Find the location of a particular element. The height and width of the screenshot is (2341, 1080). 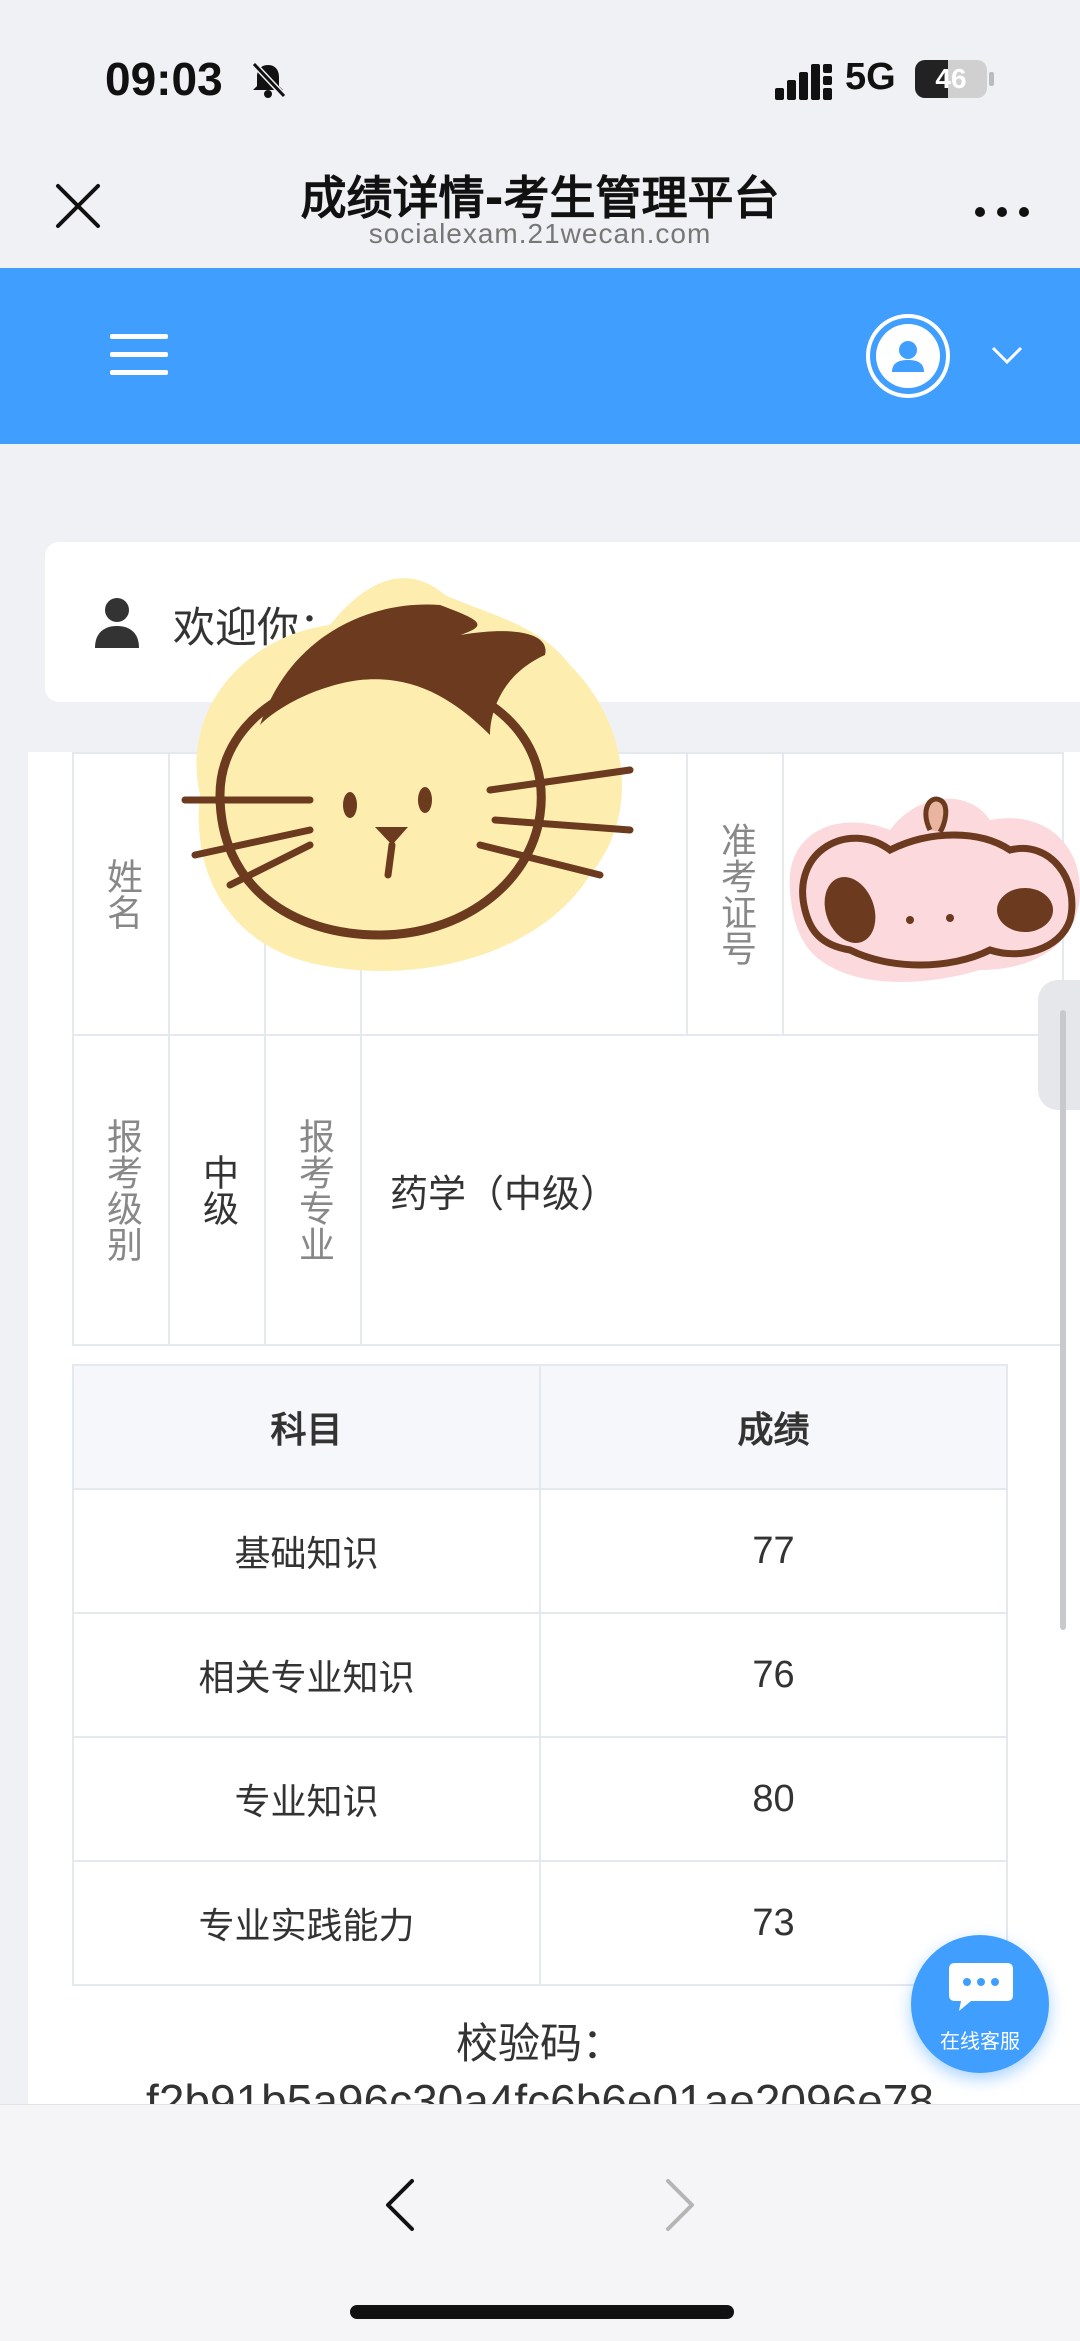

table-row: 专业实践能力 73 is located at coordinates (540, 1923).